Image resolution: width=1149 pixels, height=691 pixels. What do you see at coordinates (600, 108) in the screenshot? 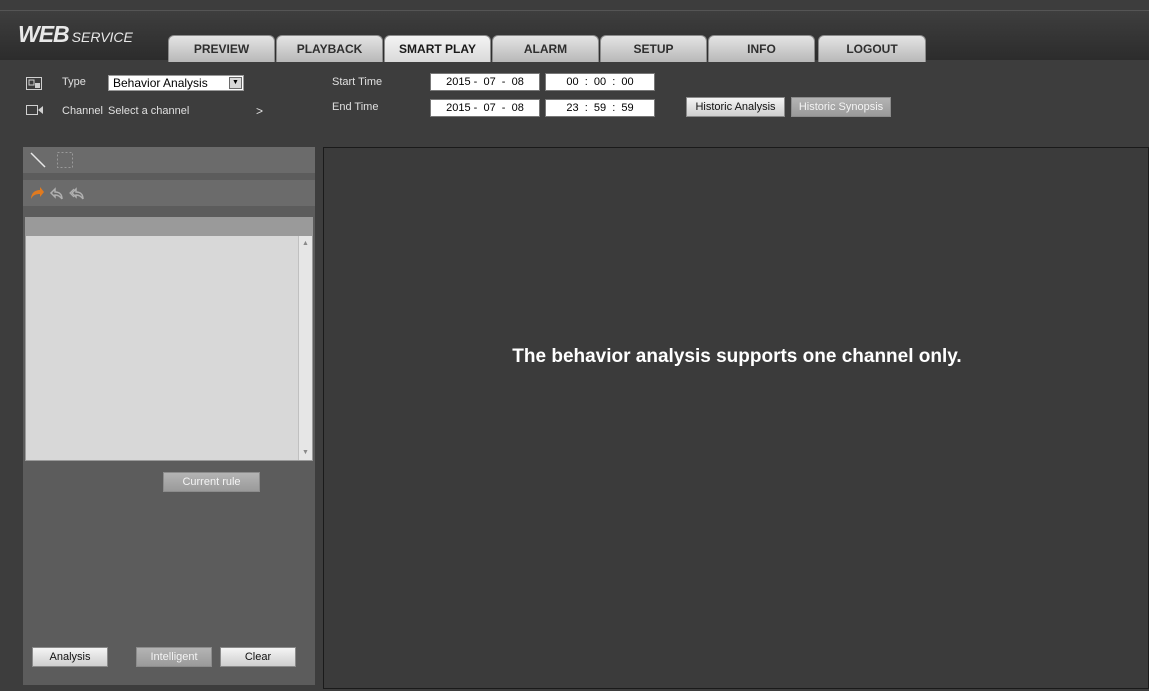
I see `end-time-field: 23 : 59 : 59` at bounding box center [600, 108].